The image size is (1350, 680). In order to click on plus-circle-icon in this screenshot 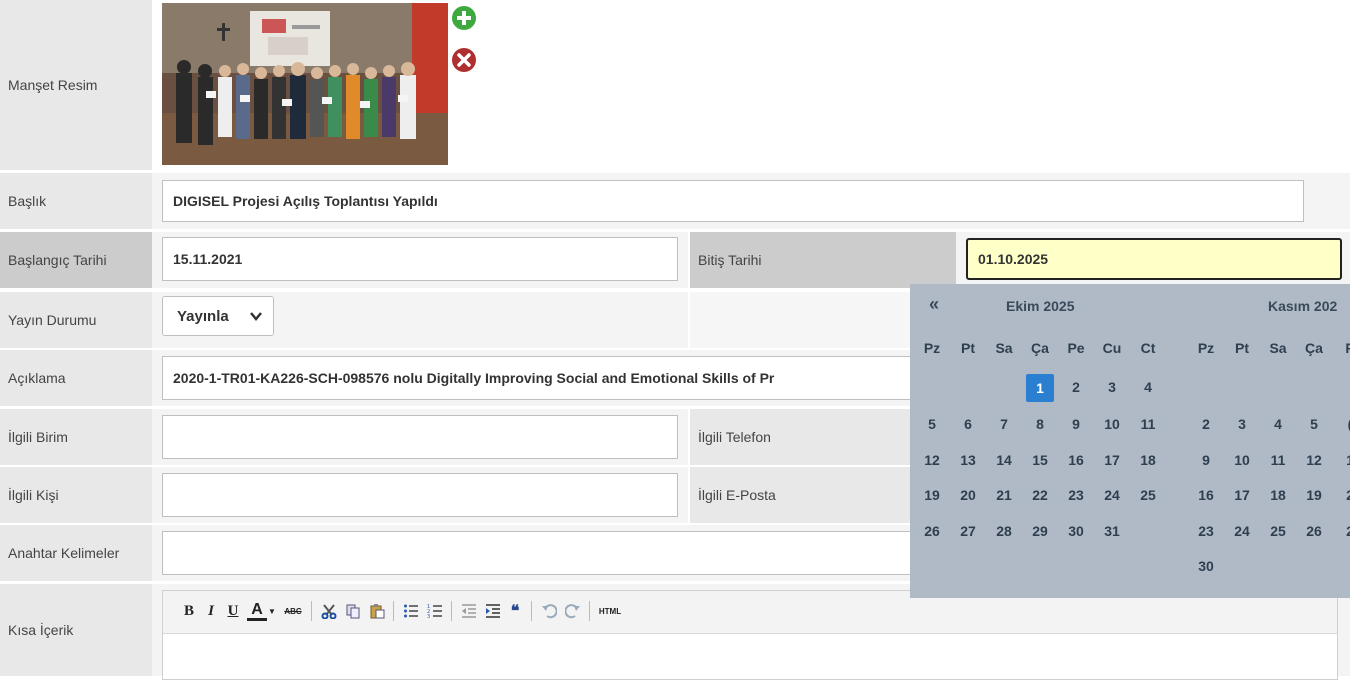, I will do `click(464, 18)`.